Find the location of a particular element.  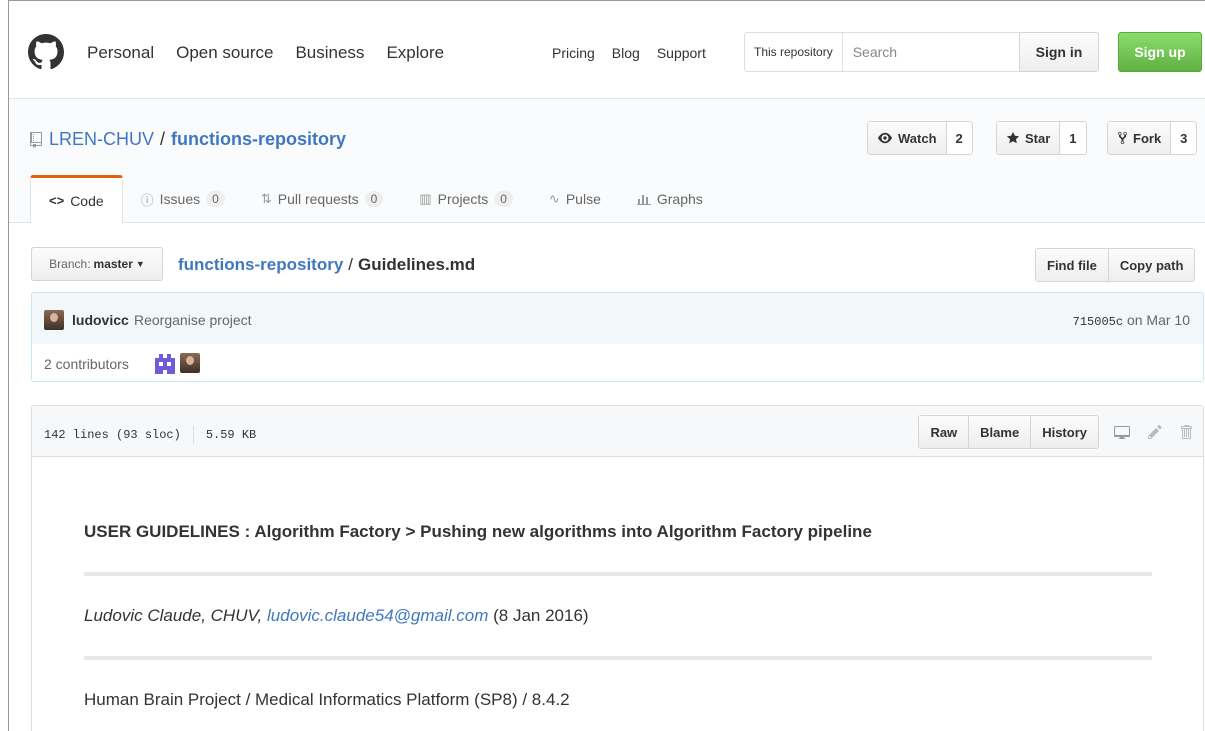

find-file-button: Find file is located at coordinates (1072, 265).